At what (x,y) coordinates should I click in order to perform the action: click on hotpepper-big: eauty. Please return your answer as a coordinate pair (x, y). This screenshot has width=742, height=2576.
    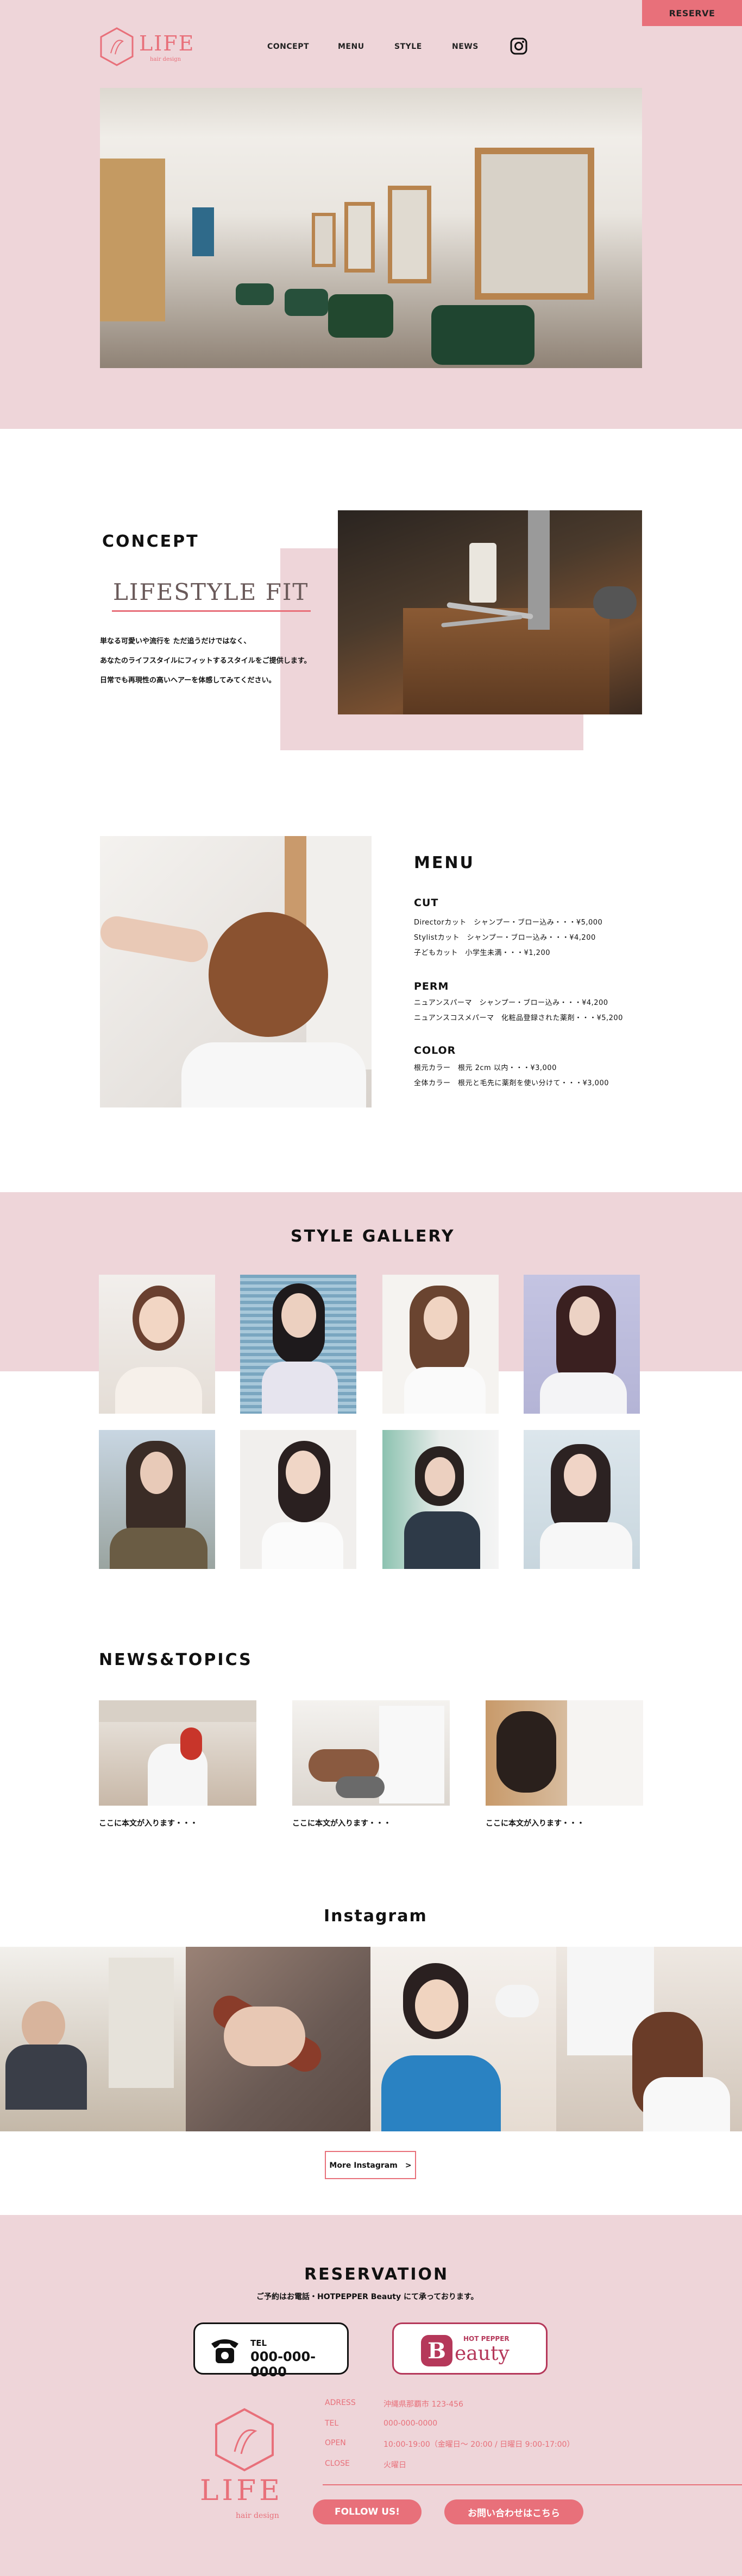
    Looking at the image, I should click on (482, 2354).